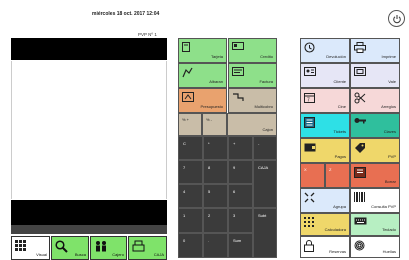  I want to click on calendar-icon: 7, so click(309, 98).